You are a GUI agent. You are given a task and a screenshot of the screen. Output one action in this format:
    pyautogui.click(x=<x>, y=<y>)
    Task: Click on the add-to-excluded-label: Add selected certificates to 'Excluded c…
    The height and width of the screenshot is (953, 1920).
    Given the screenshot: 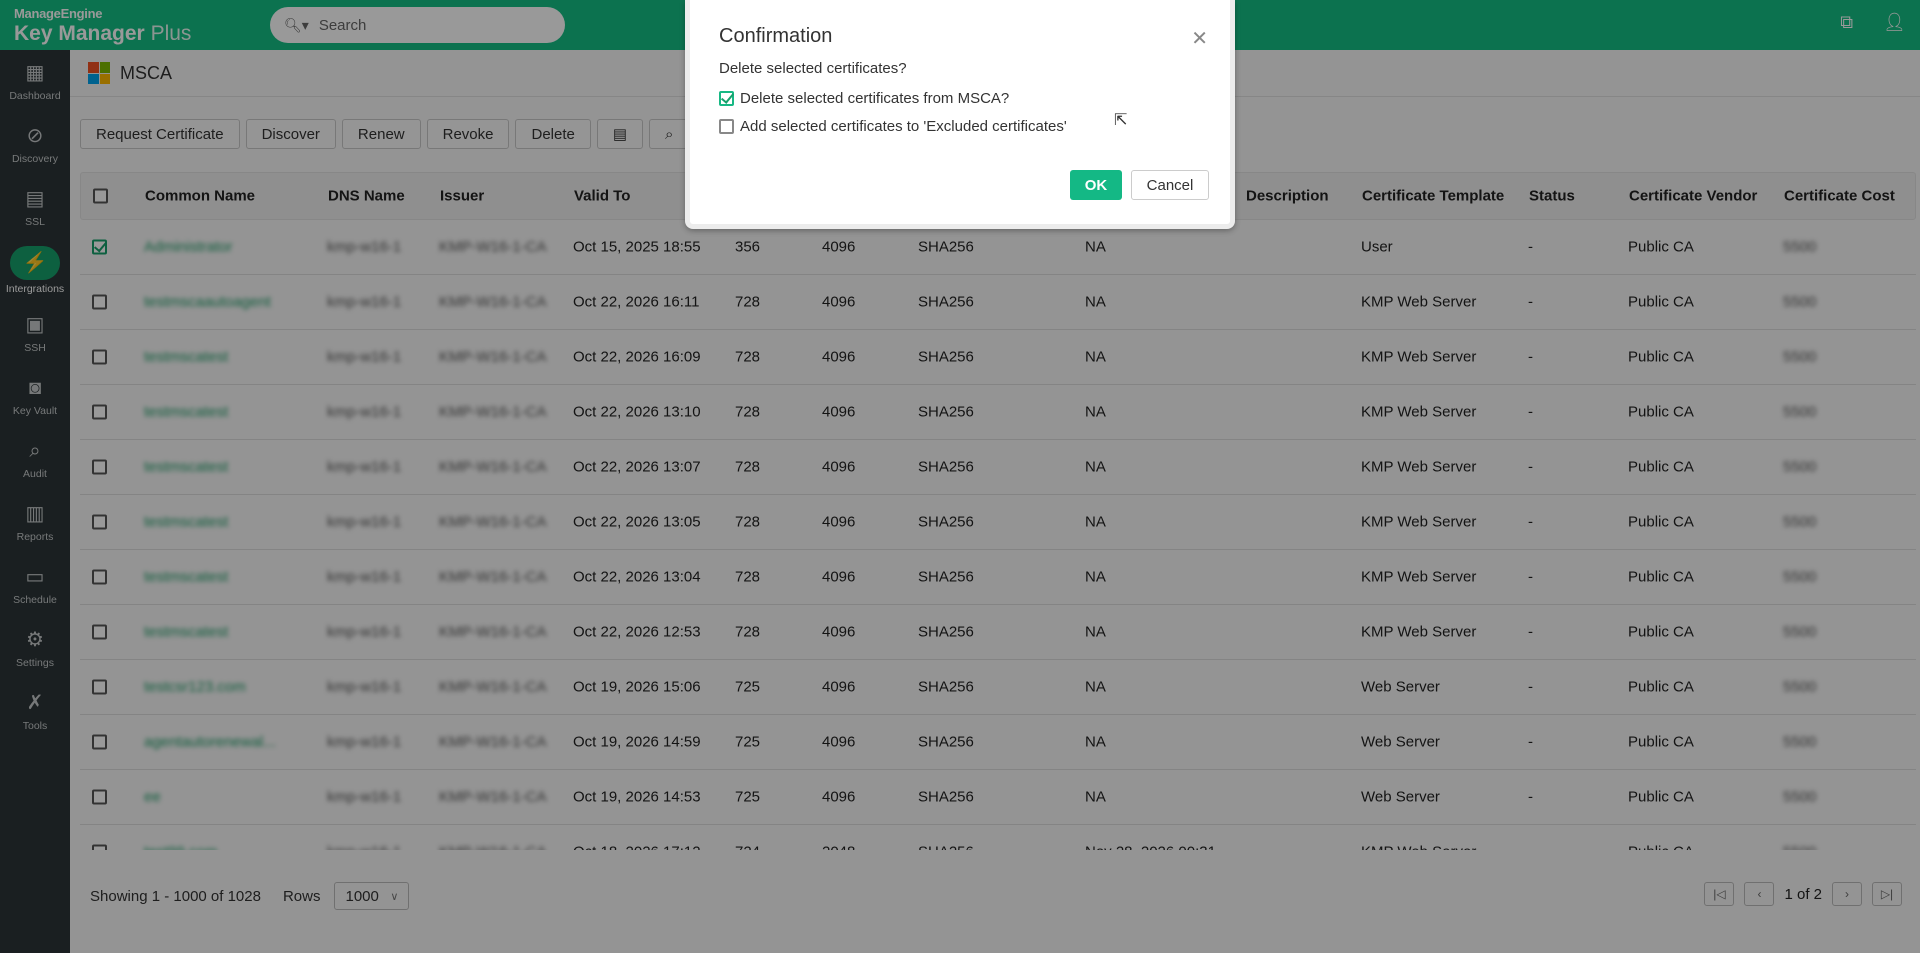 What is the action you would take?
    pyautogui.click(x=903, y=126)
    